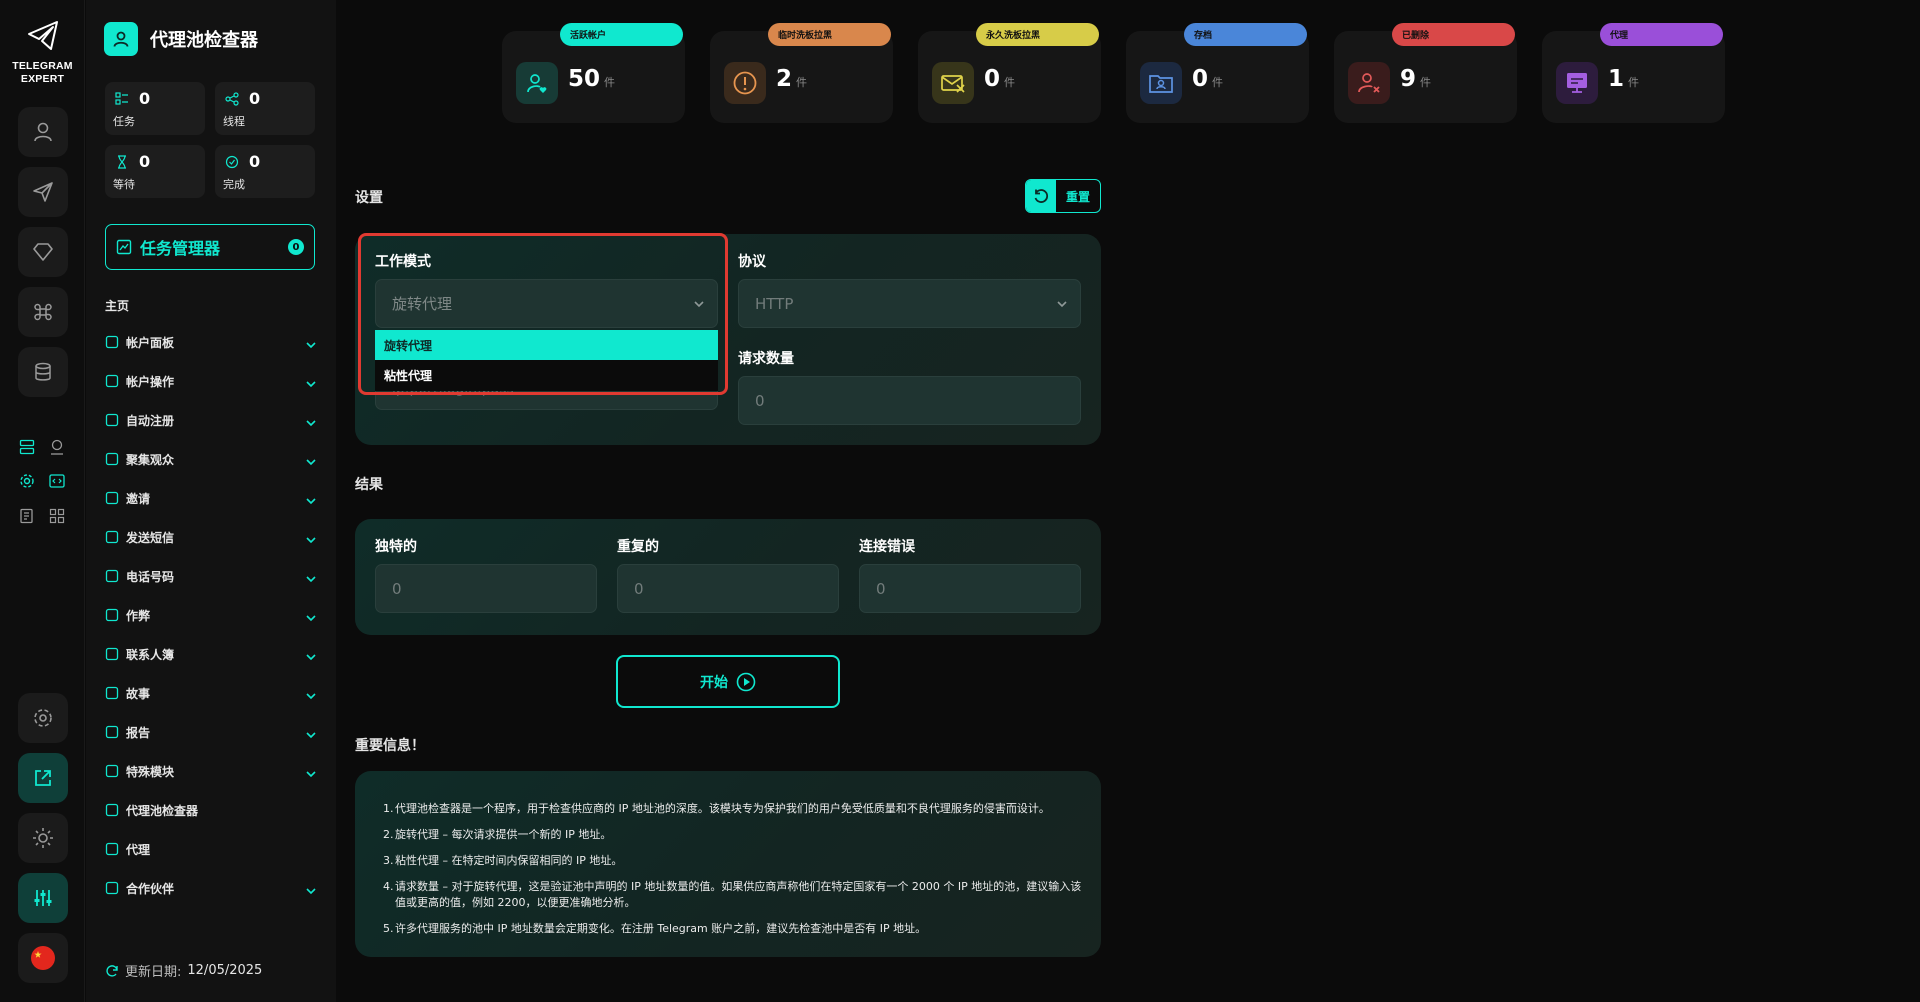  I want to click on rail-open-external-button, so click(43, 778).